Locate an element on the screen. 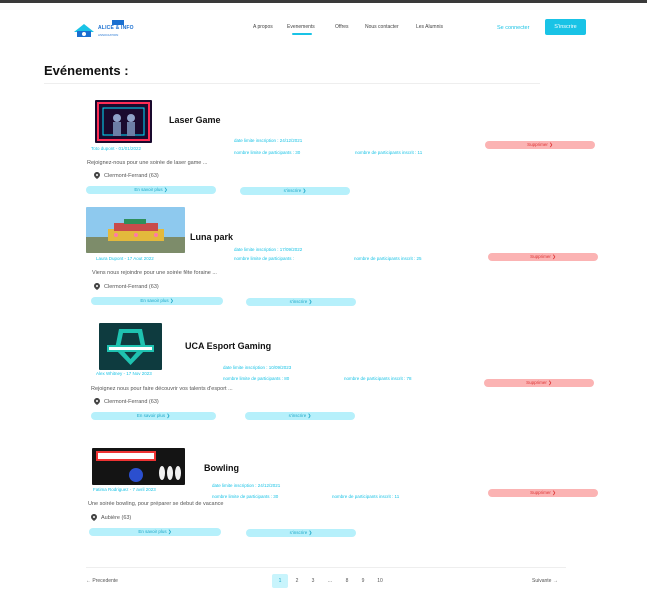 Image resolution: width=647 pixels, height=601 pixels. page-title: Evénements : is located at coordinates (86, 70).